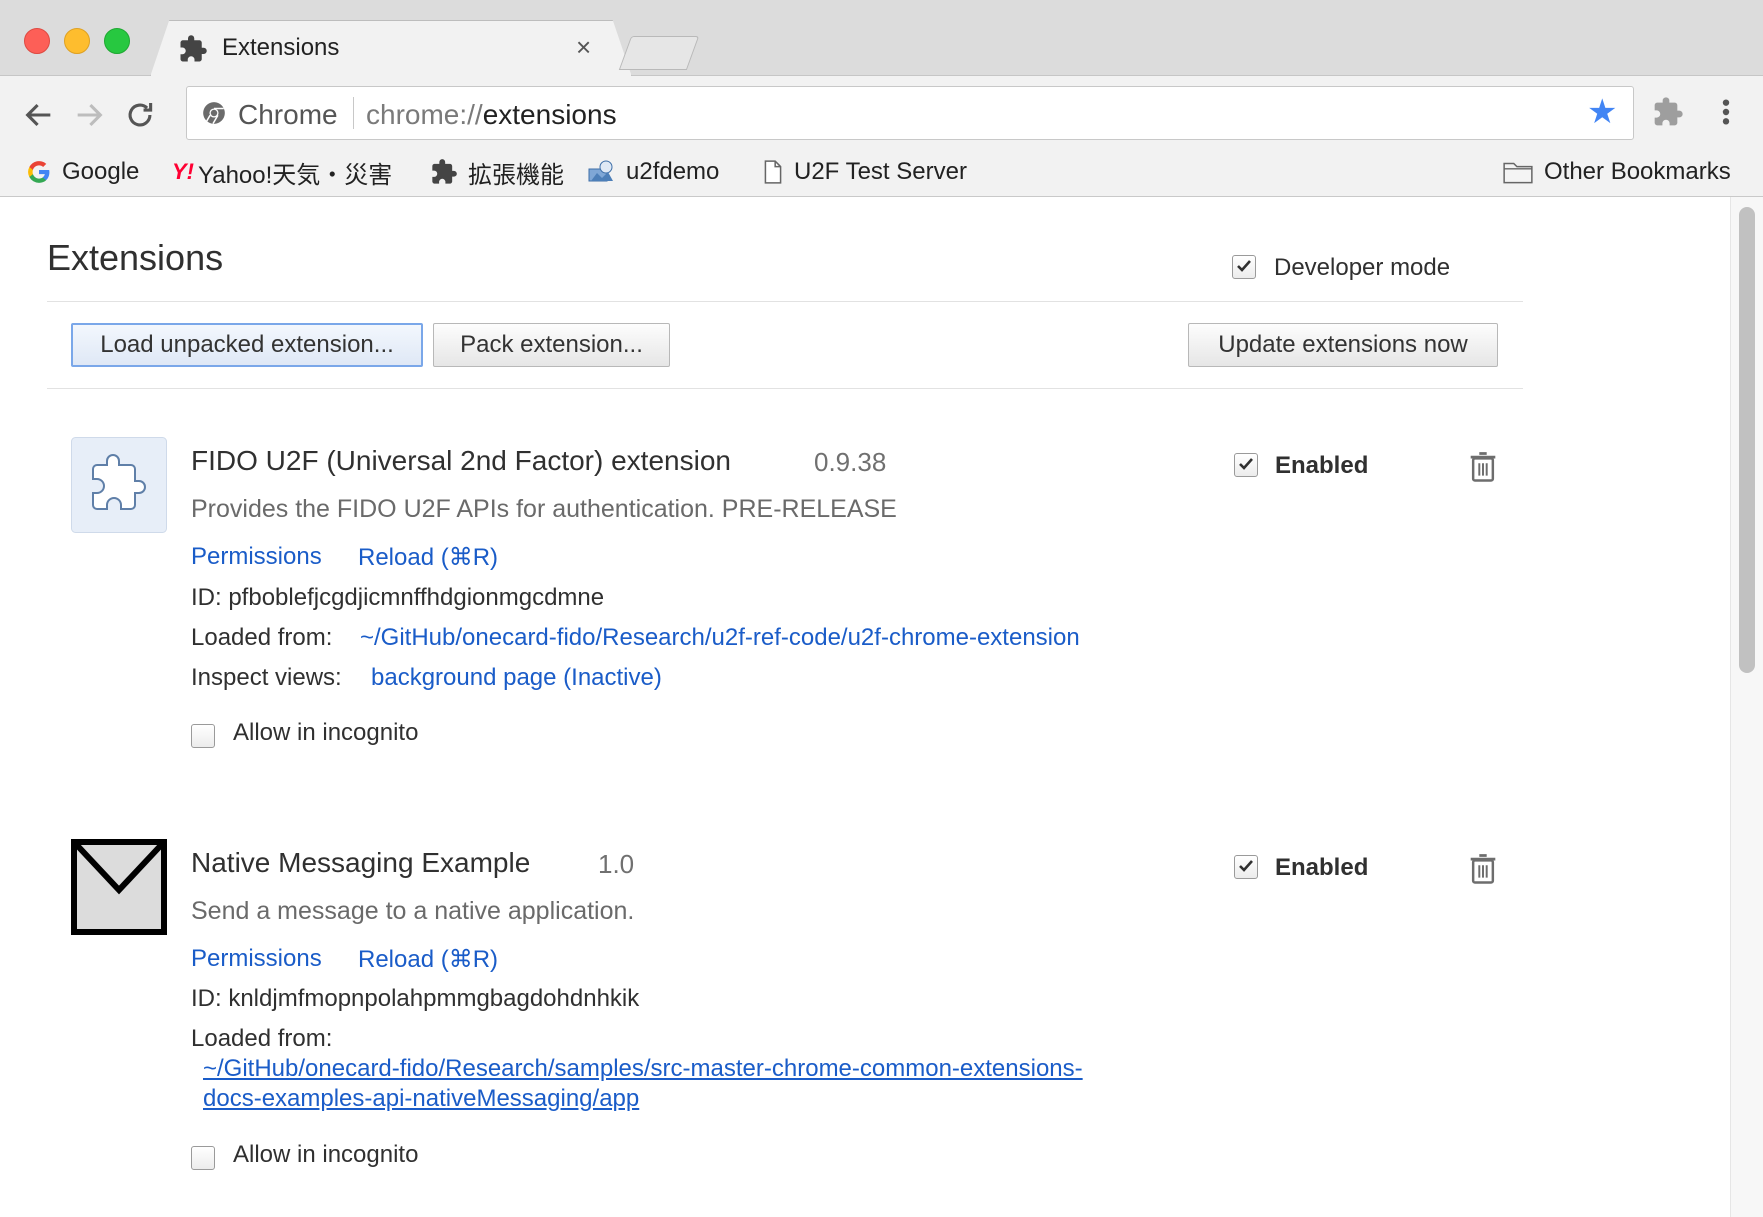 The width and height of the screenshot is (1763, 1217). What do you see at coordinates (413, 911) in the screenshot?
I see `extension-description: Send a message to a native application.` at bounding box center [413, 911].